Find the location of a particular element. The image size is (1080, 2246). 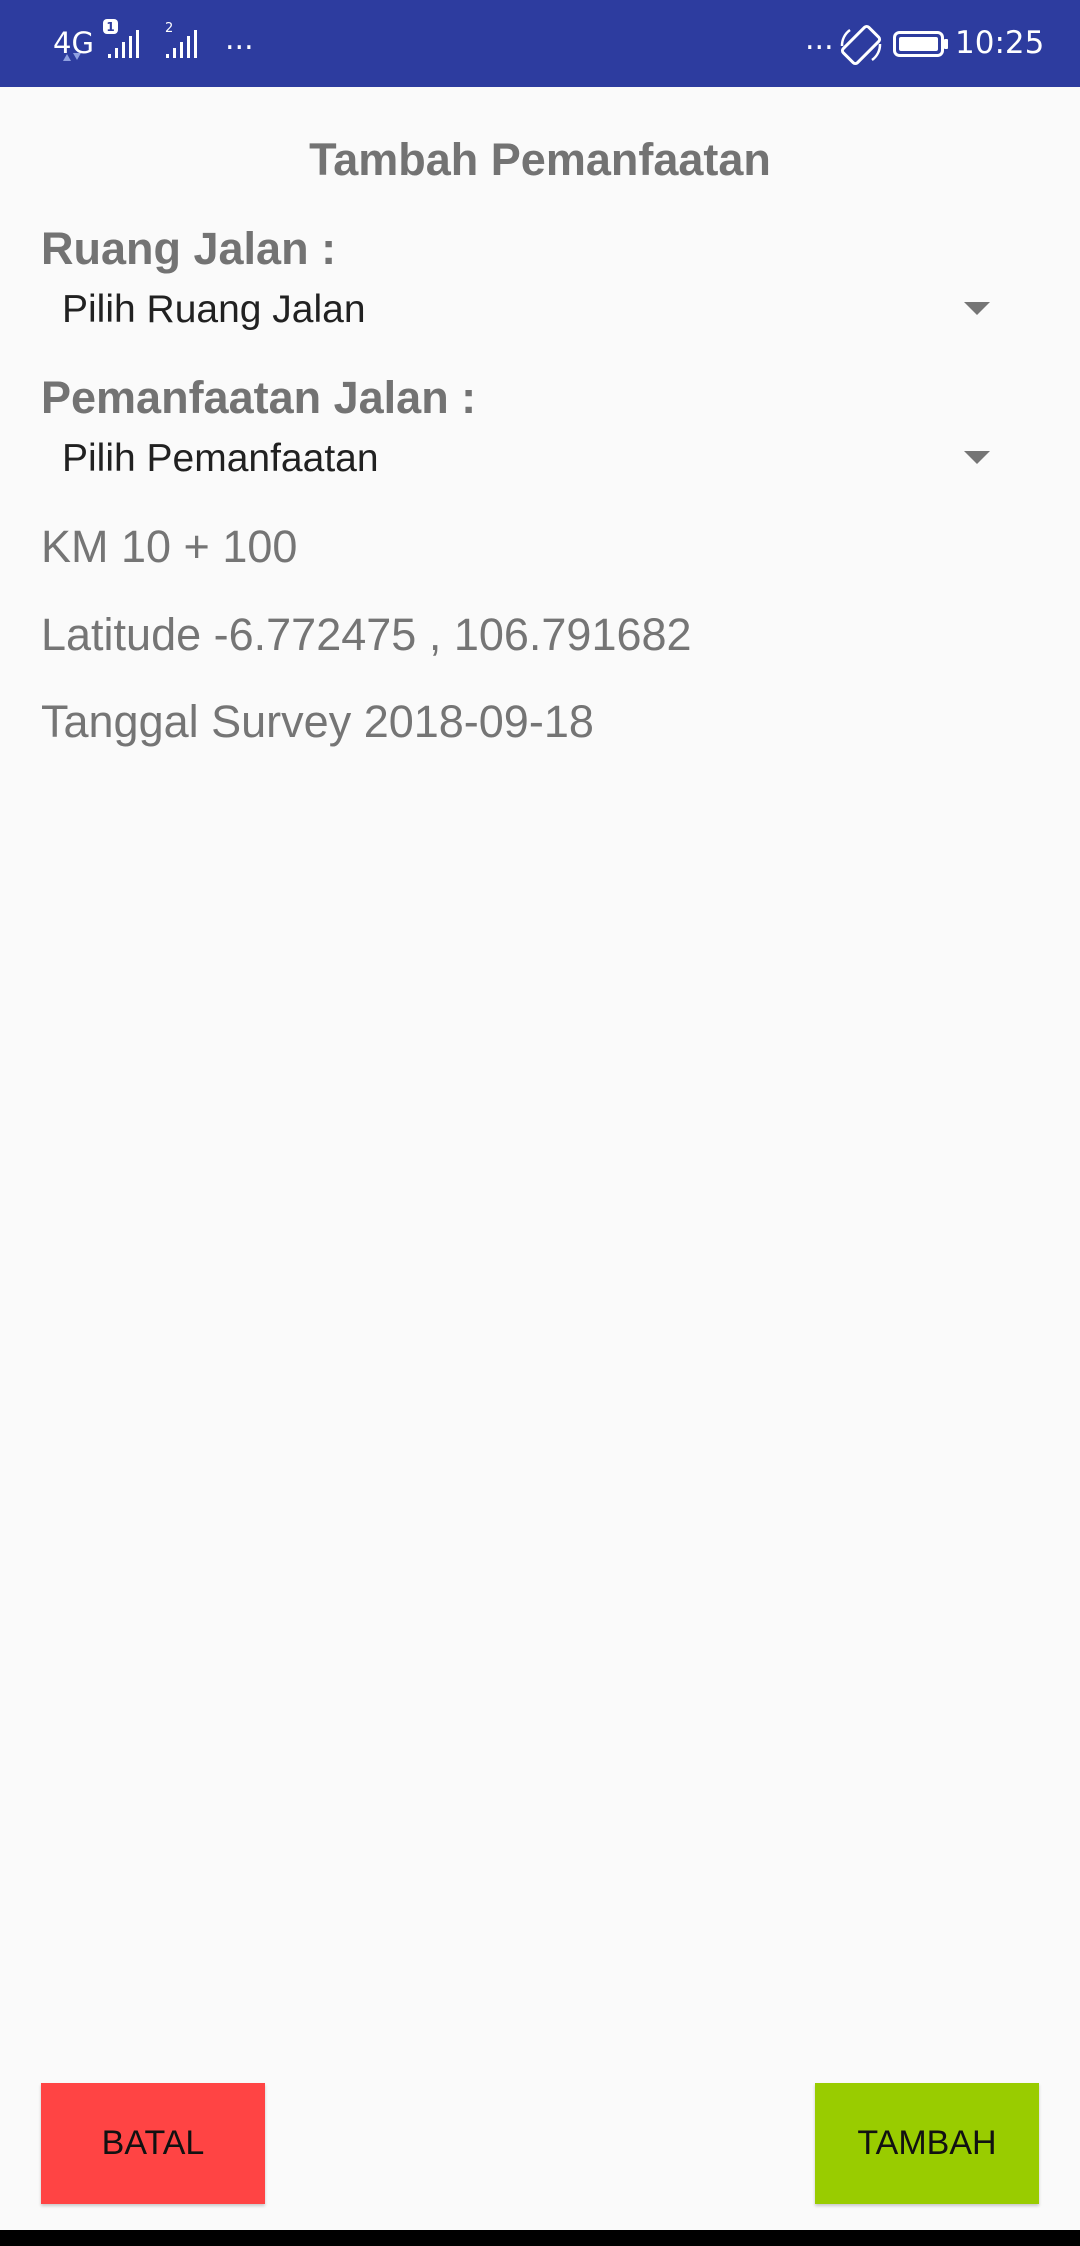

pemanfaatan-jalan-selected-value: Pilih Pemanfaatan is located at coordinates (220, 458).